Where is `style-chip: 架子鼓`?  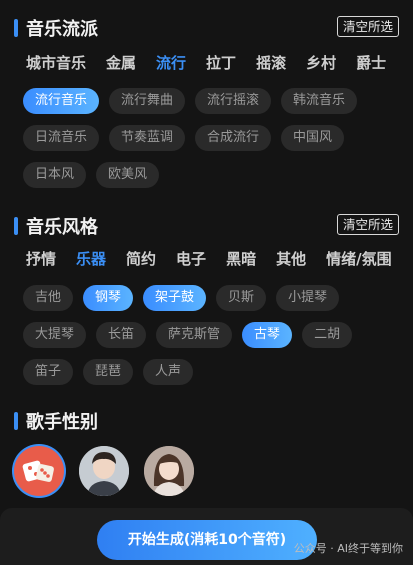
style-chip: 架子鼓 is located at coordinates (175, 298).